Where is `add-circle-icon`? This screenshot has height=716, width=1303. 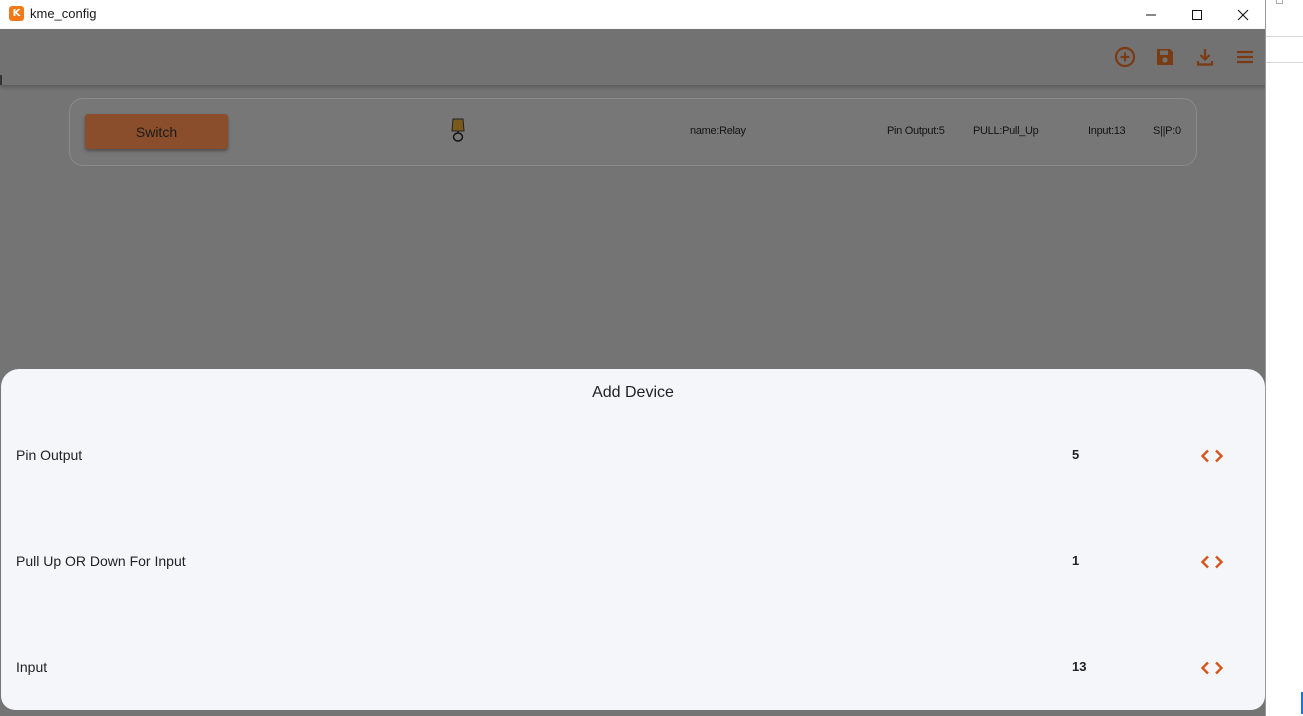
add-circle-icon is located at coordinates (1125, 57).